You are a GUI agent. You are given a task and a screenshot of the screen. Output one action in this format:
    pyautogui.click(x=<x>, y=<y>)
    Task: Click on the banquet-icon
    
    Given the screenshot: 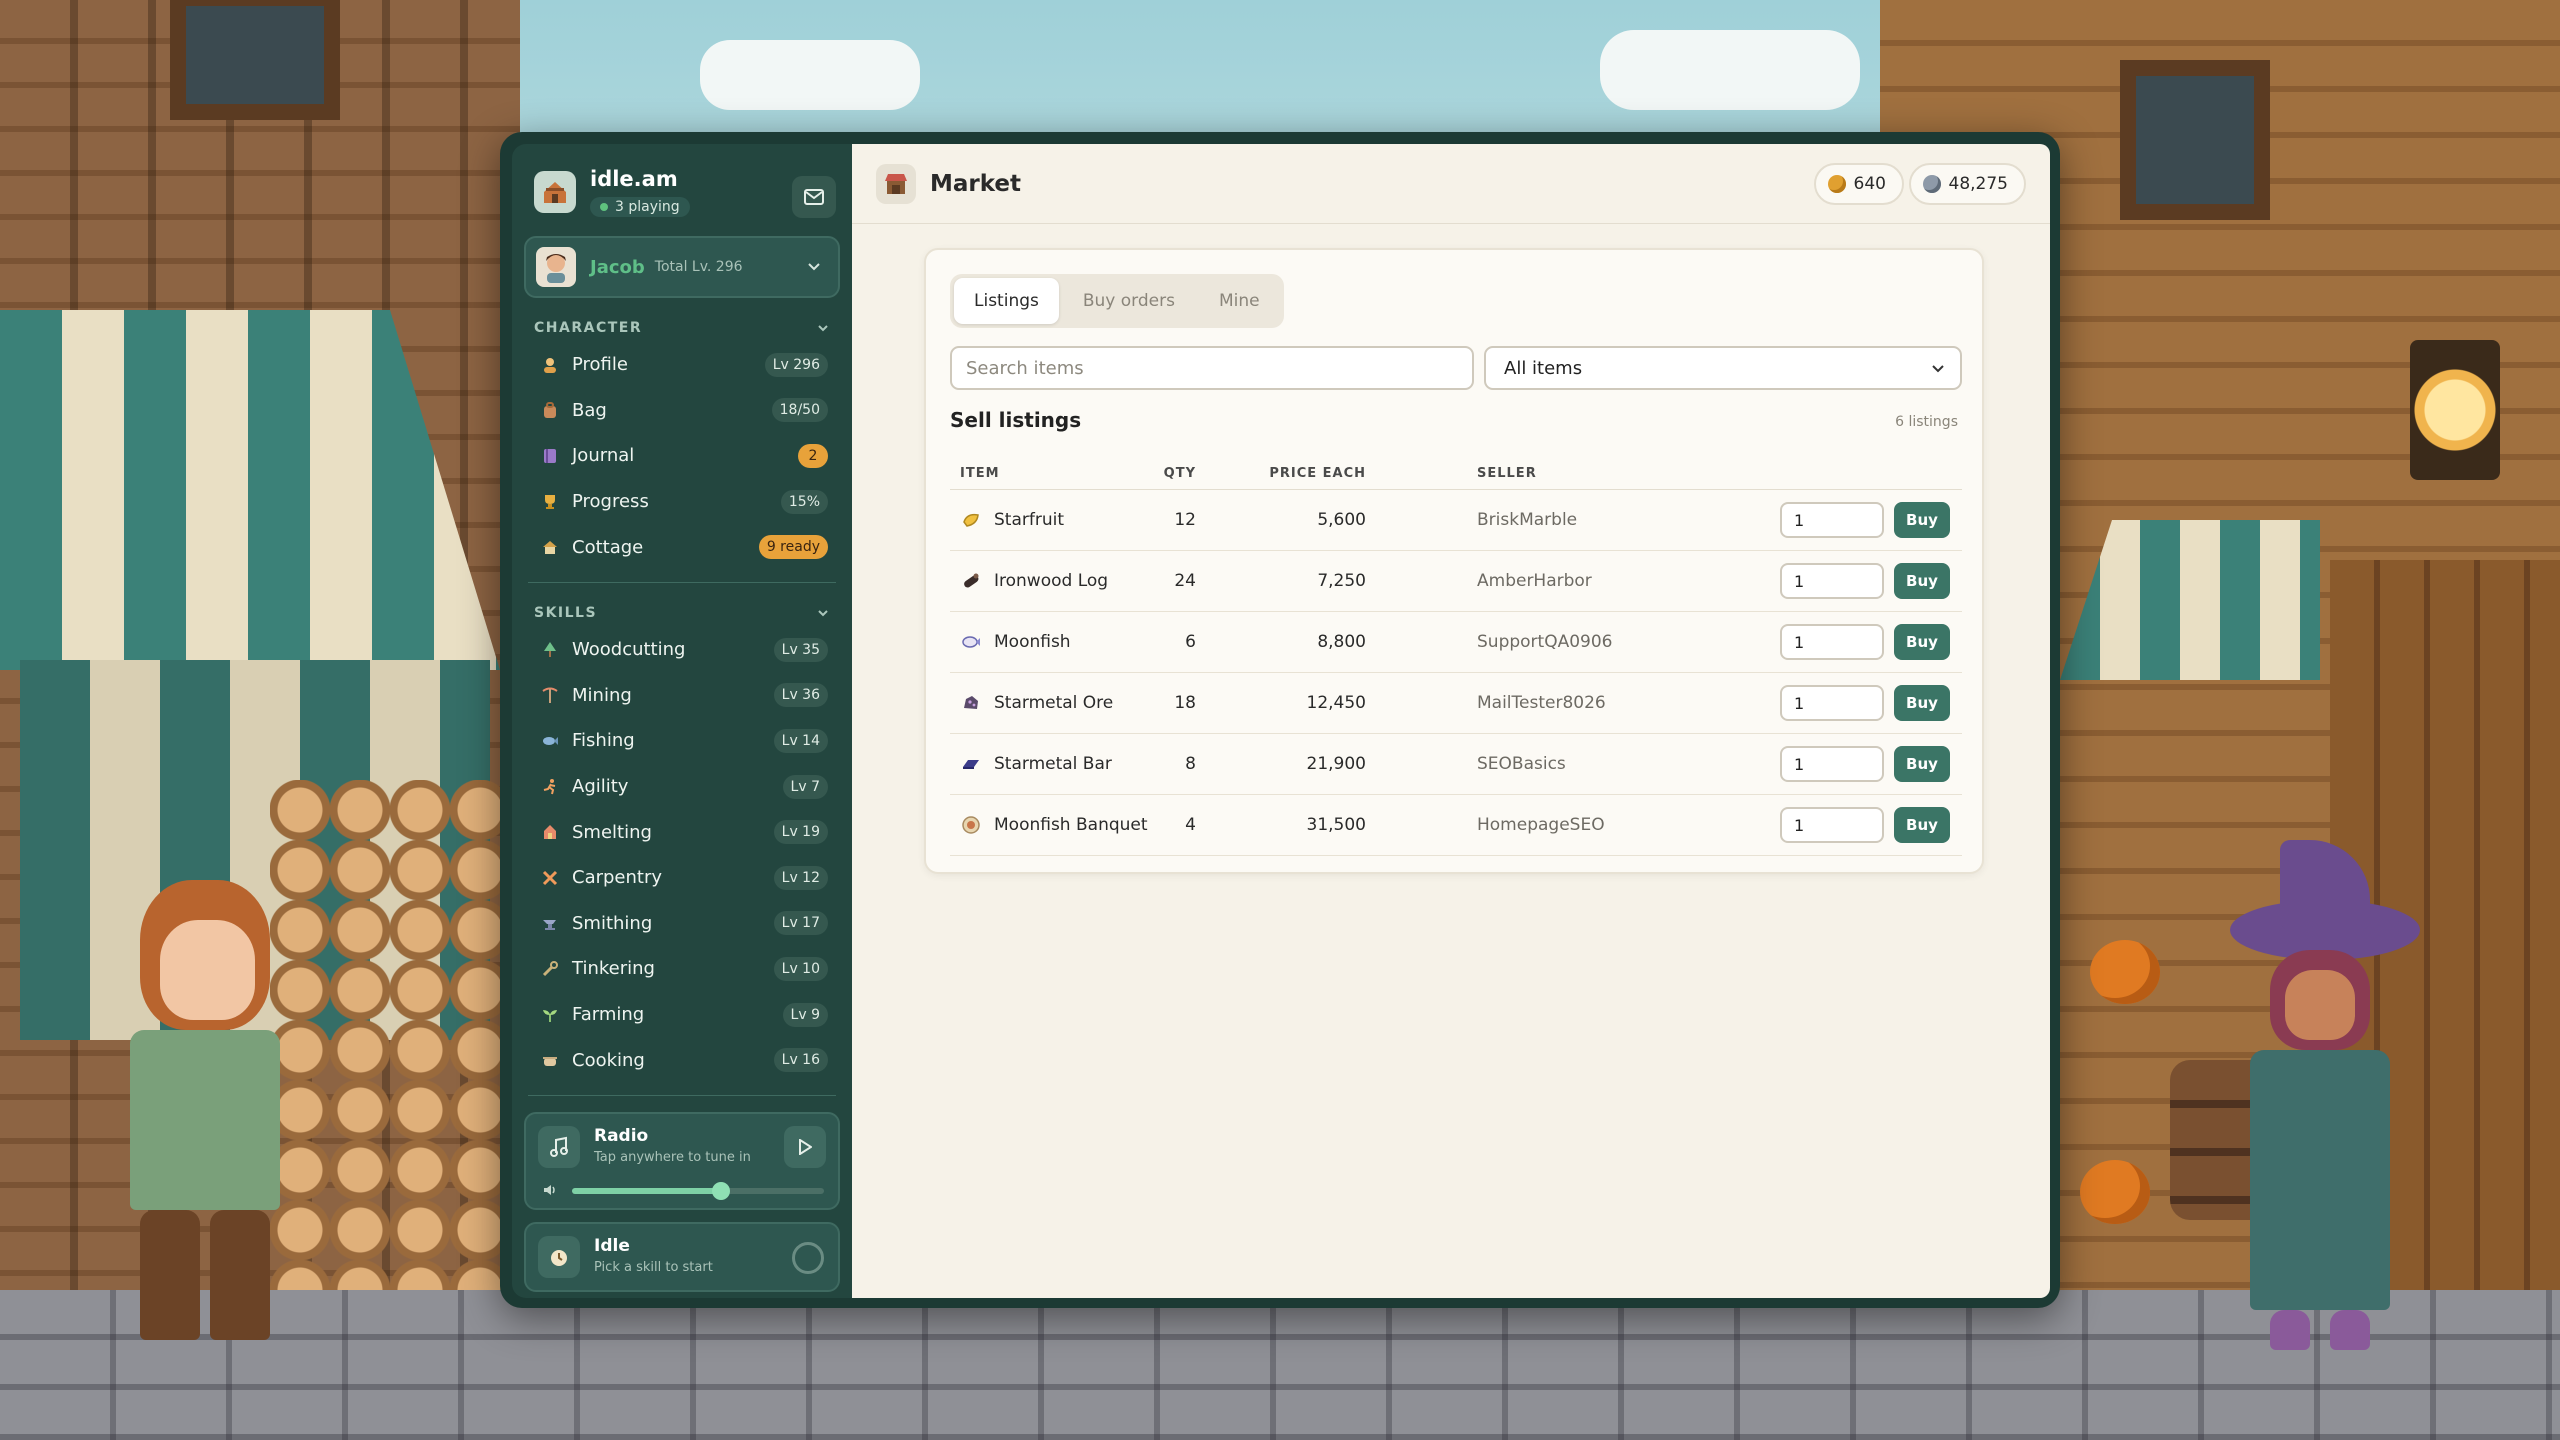 What is the action you would take?
    pyautogui.click(x=971, y=825)
    